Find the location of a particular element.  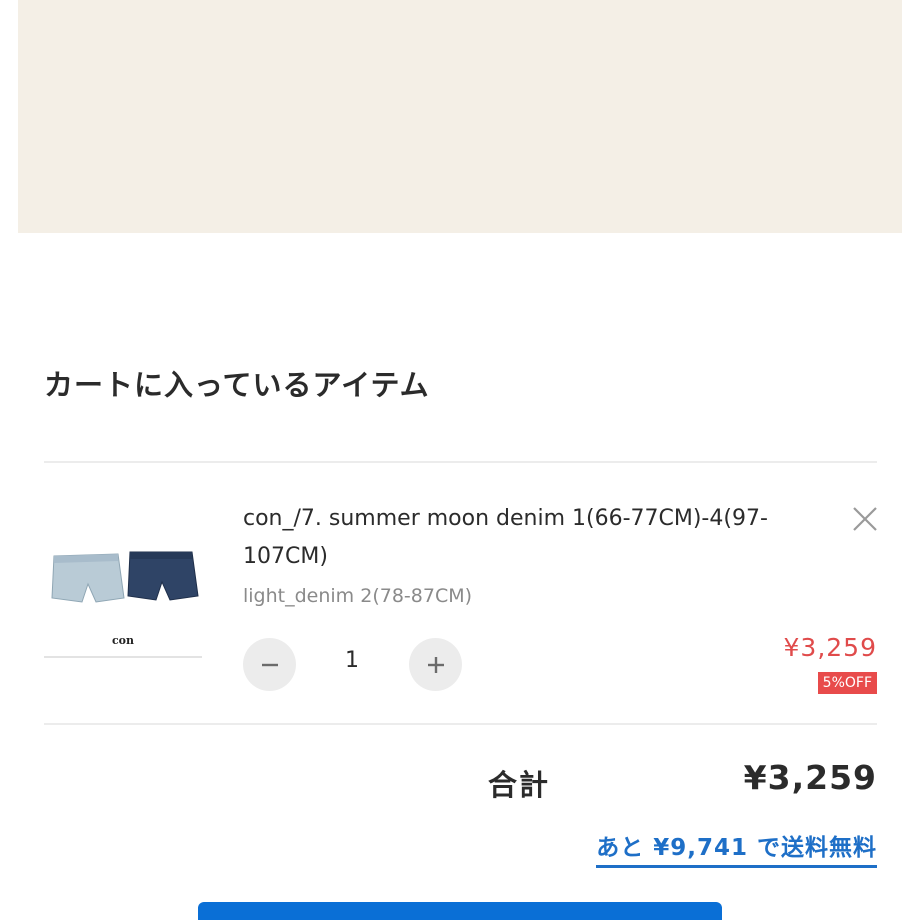

minus-icon is located at coordinates (269, 664).